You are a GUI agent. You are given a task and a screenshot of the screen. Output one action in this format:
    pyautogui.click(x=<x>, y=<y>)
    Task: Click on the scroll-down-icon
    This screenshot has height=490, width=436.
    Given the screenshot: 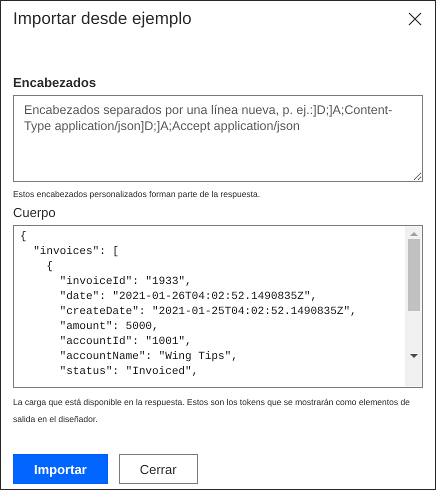 What is the action you would take?
    pyautogui.click(x=414, y=356)
    